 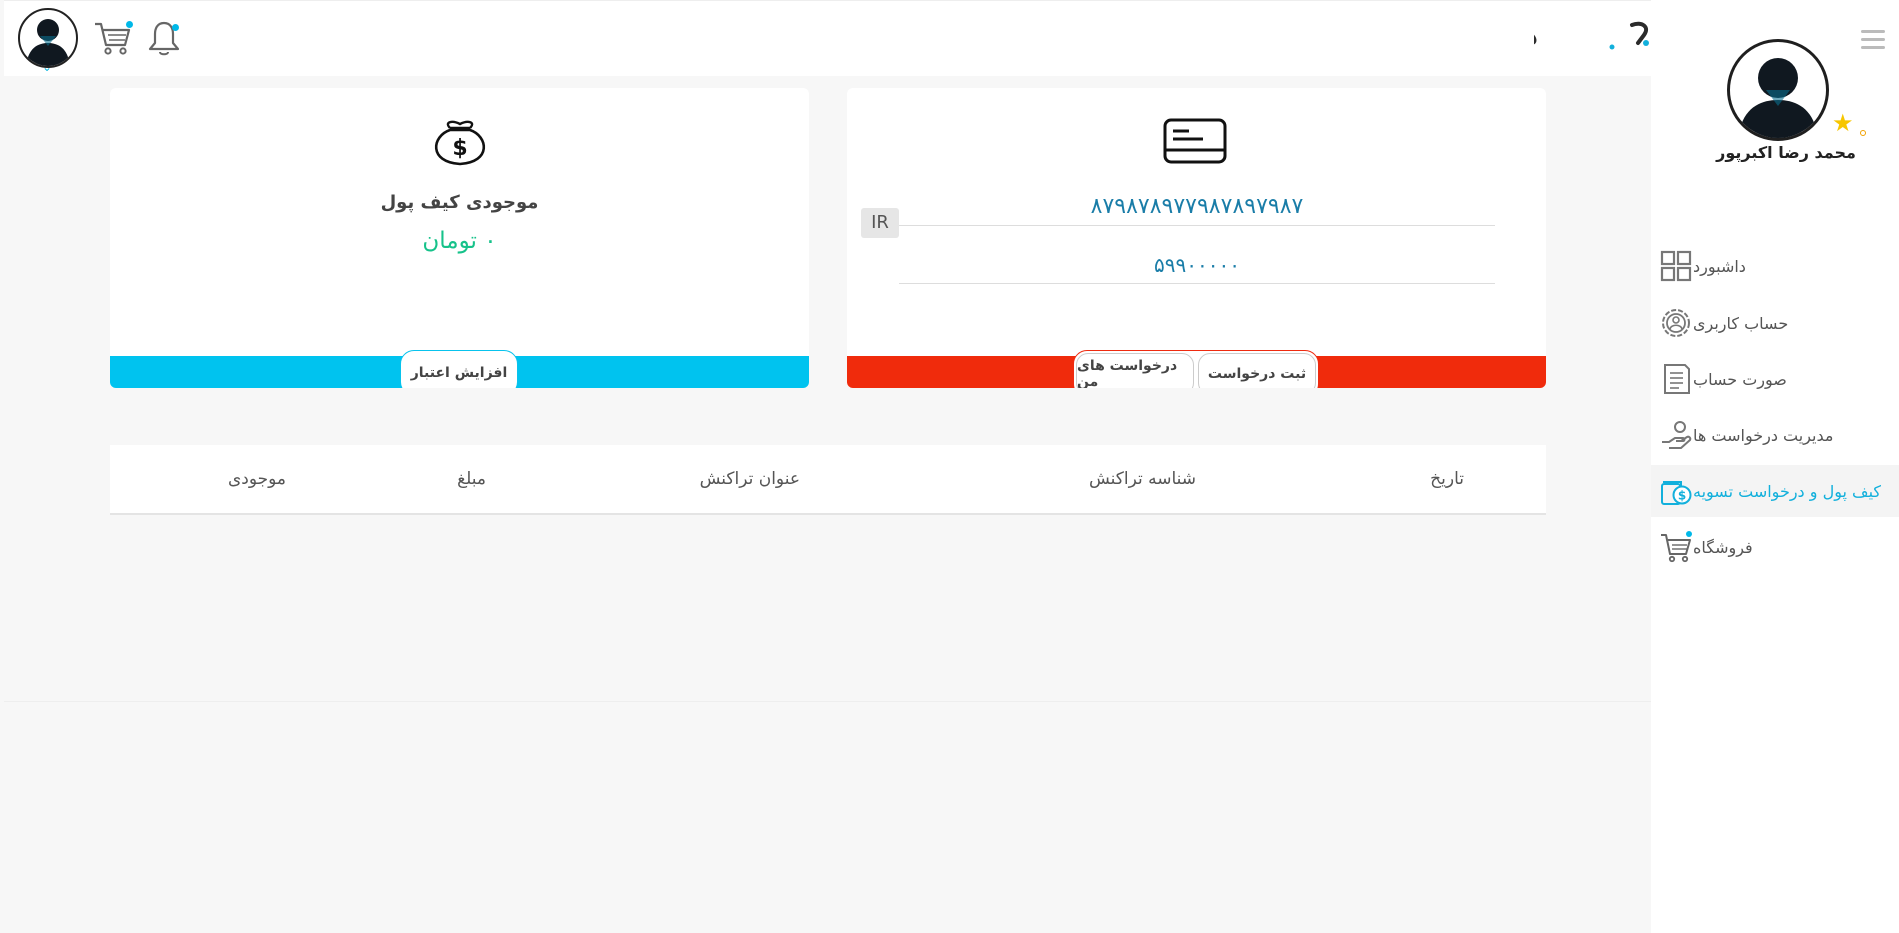 What do you see at coordinates (1676, 266) in the screenshot?
I see `dashboard-icon` at bounding box center [1676, 266].